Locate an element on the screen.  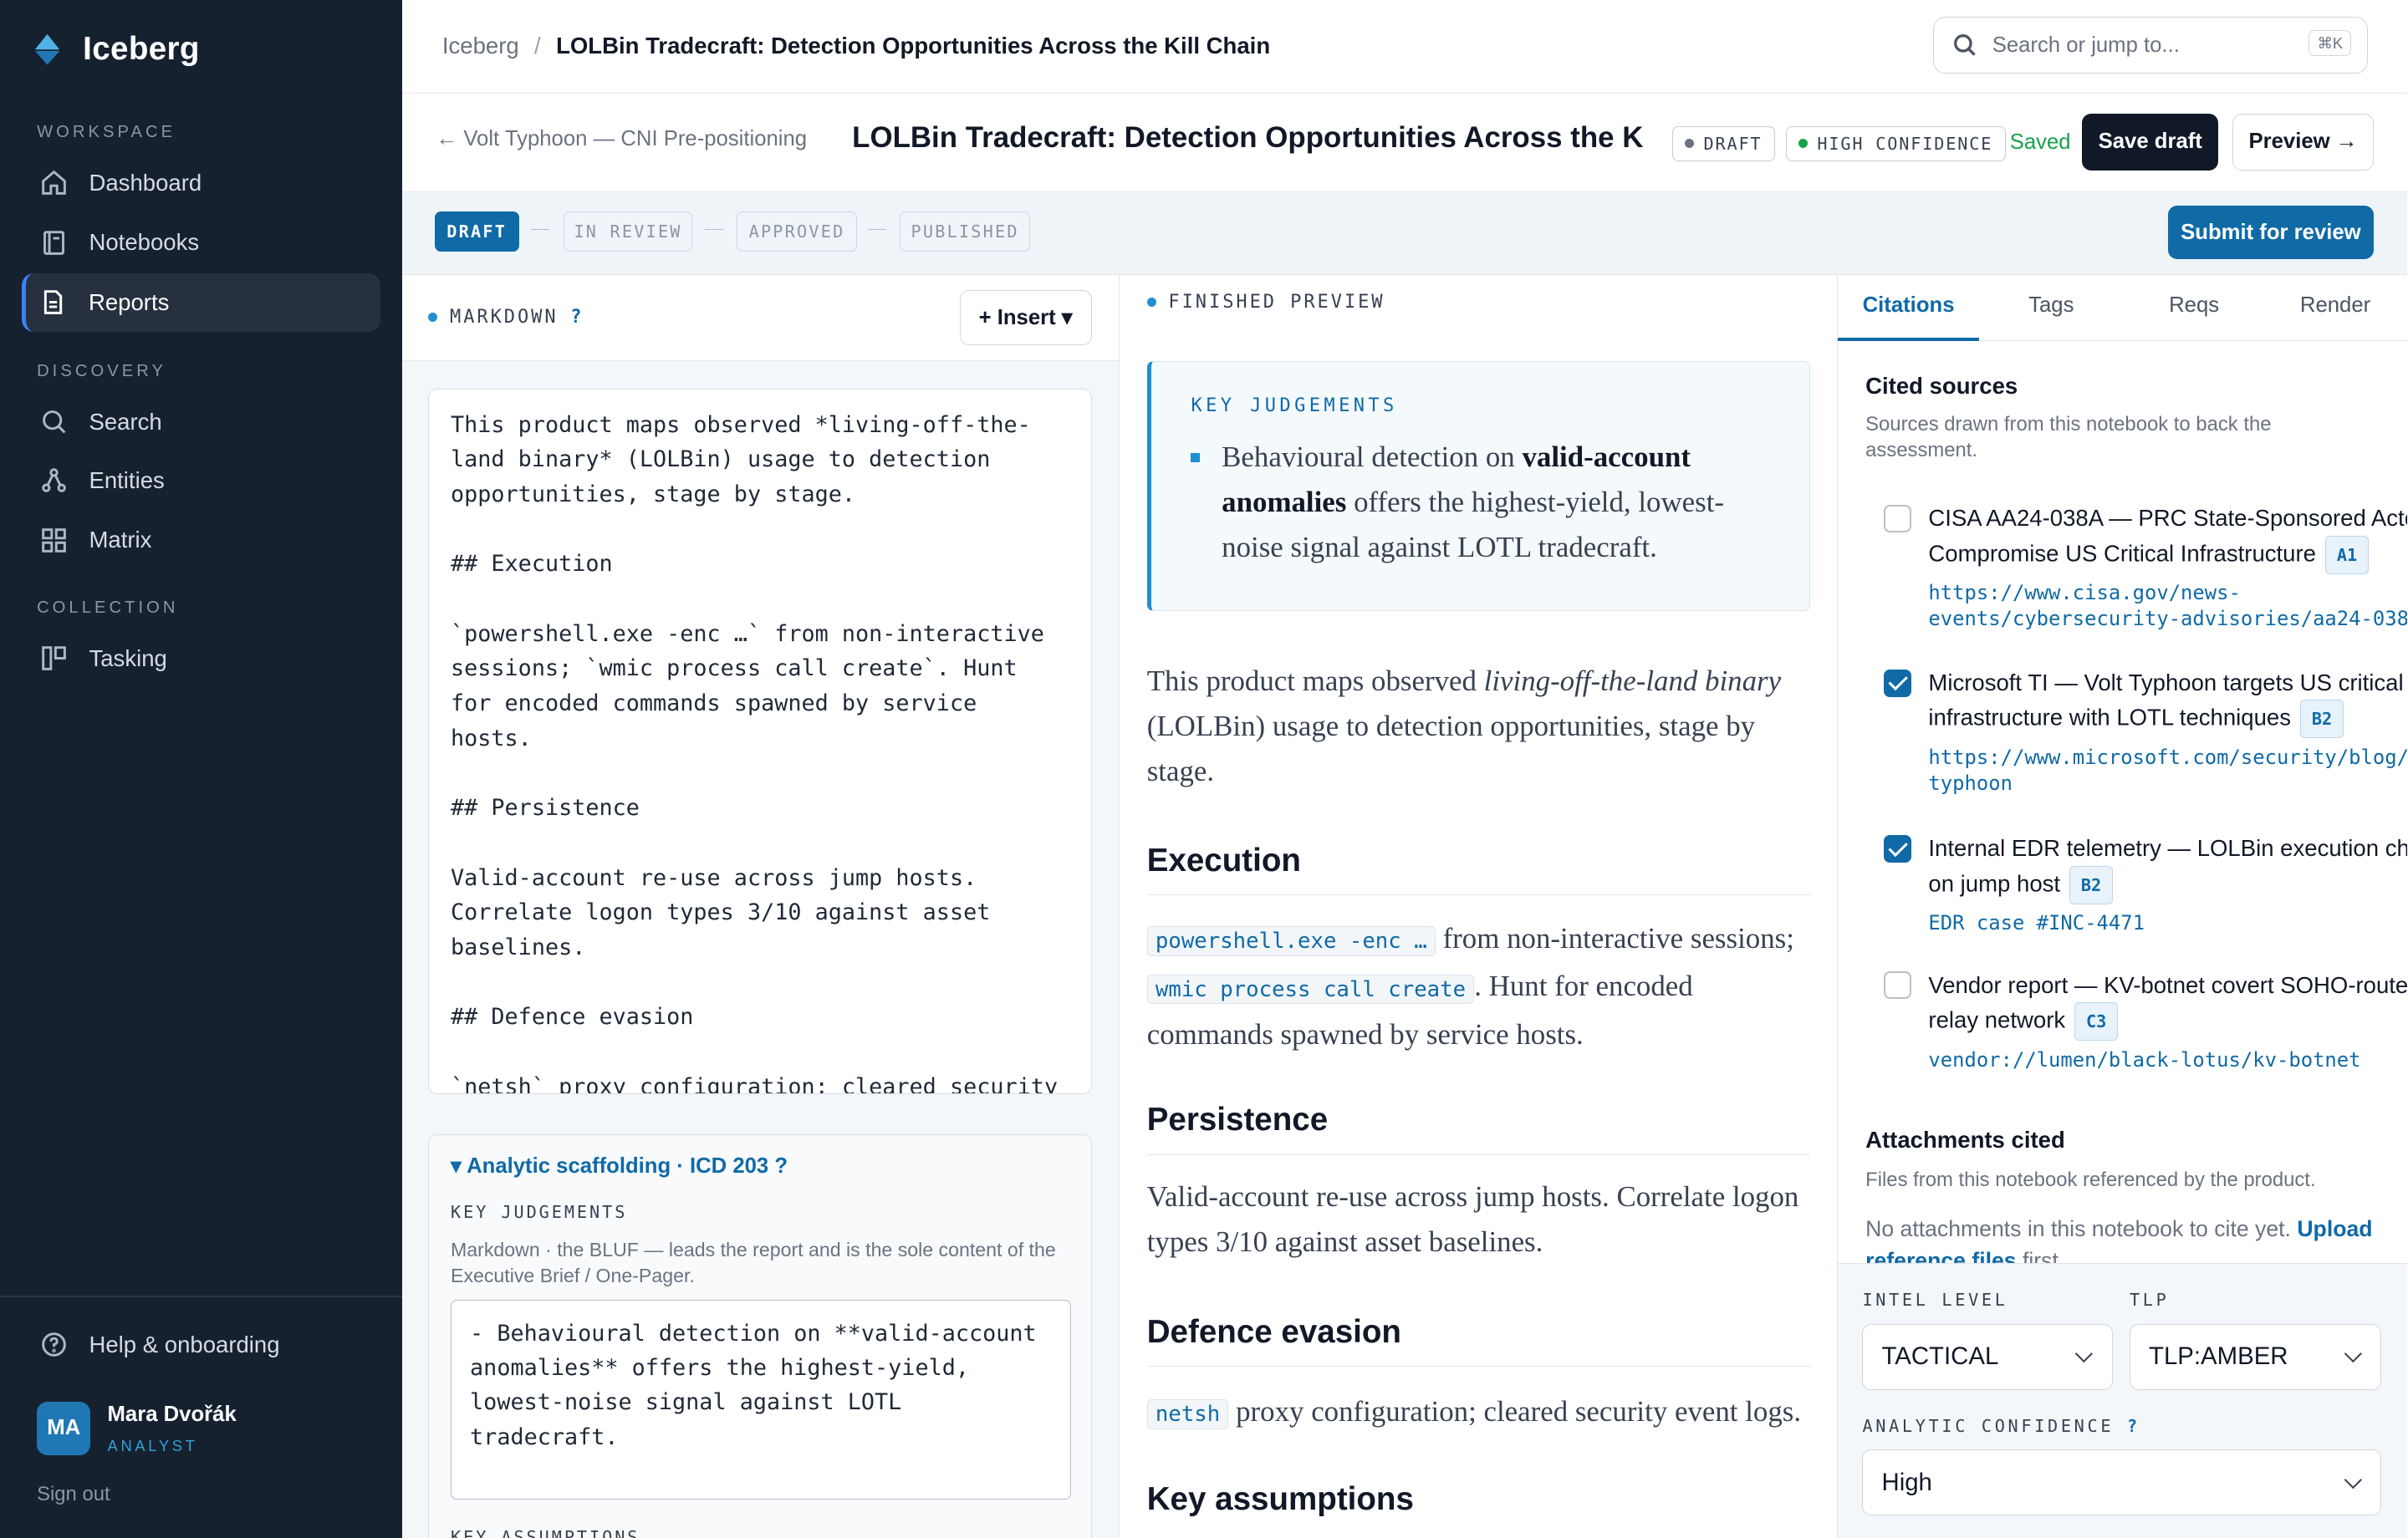
saved-indicator: Saved is located at coordinates (2040, 143).